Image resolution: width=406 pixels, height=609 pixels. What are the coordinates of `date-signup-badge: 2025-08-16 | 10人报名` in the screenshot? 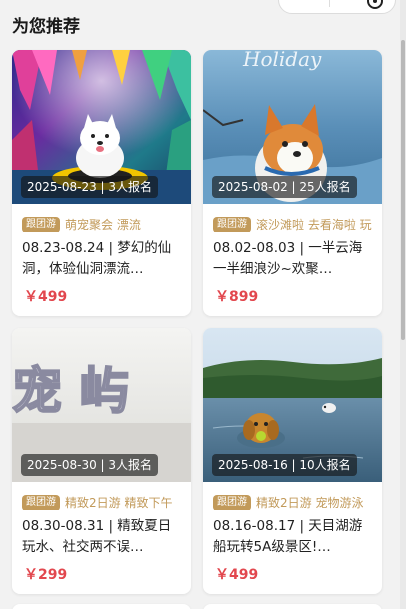 It's located at (284, 465).